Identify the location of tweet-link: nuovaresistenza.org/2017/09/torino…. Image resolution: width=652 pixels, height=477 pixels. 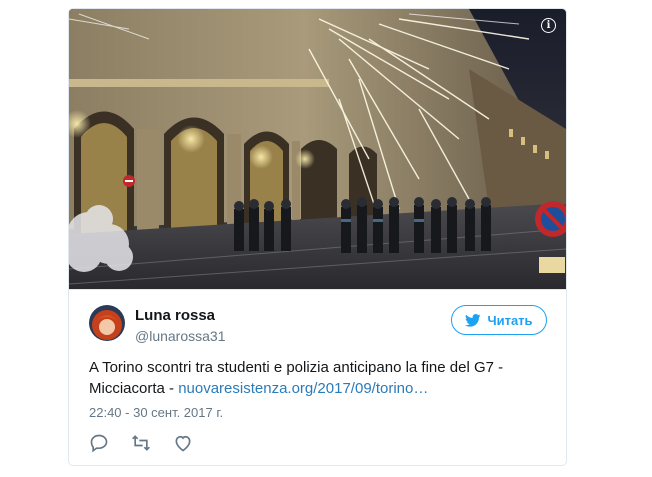
(303, 388).